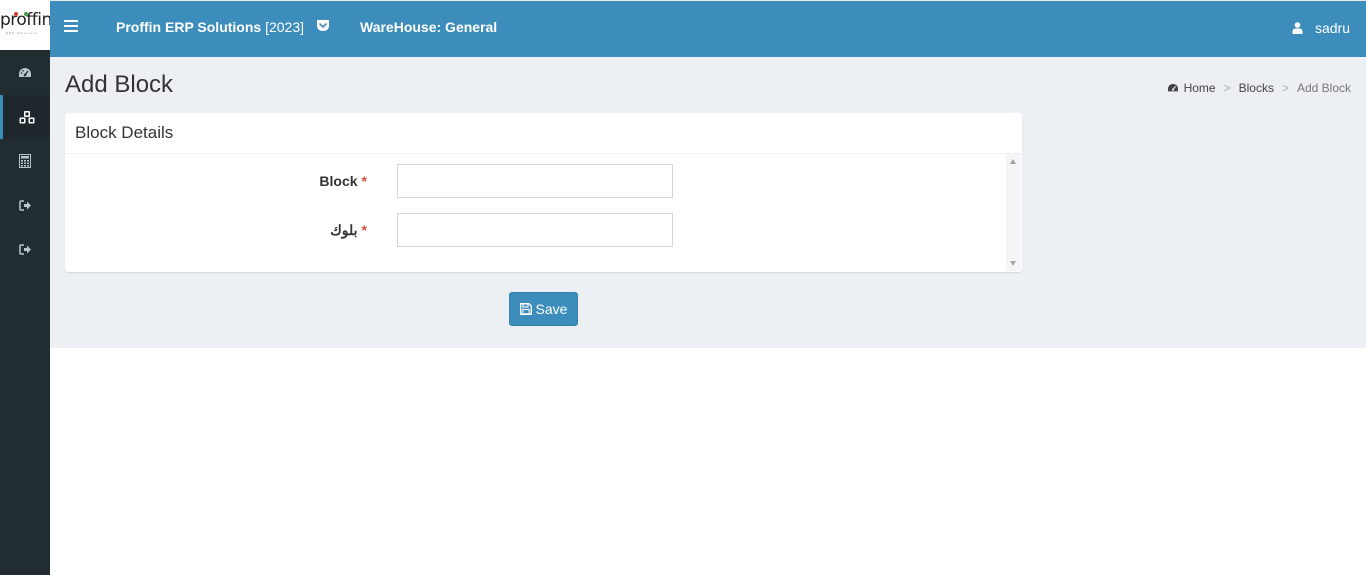 Image resolution: width=1366 pixels, height=575 pixels. What do you see at coordinates (551, 309) in the screenshot?
I see `save-button-label: Save` at bounding box center [551, 309].